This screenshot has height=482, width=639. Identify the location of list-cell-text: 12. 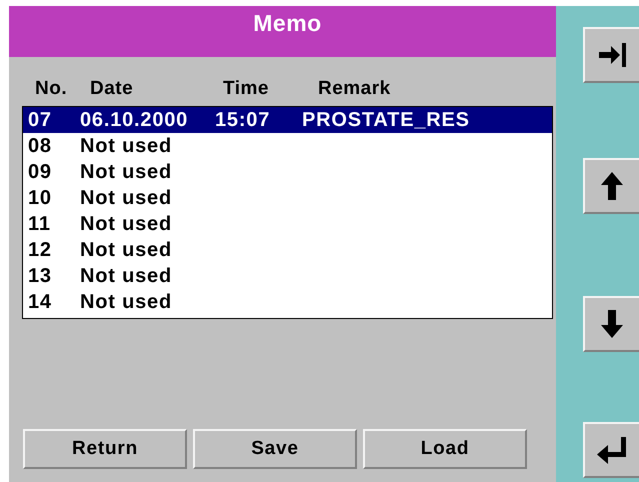
(40, 250).